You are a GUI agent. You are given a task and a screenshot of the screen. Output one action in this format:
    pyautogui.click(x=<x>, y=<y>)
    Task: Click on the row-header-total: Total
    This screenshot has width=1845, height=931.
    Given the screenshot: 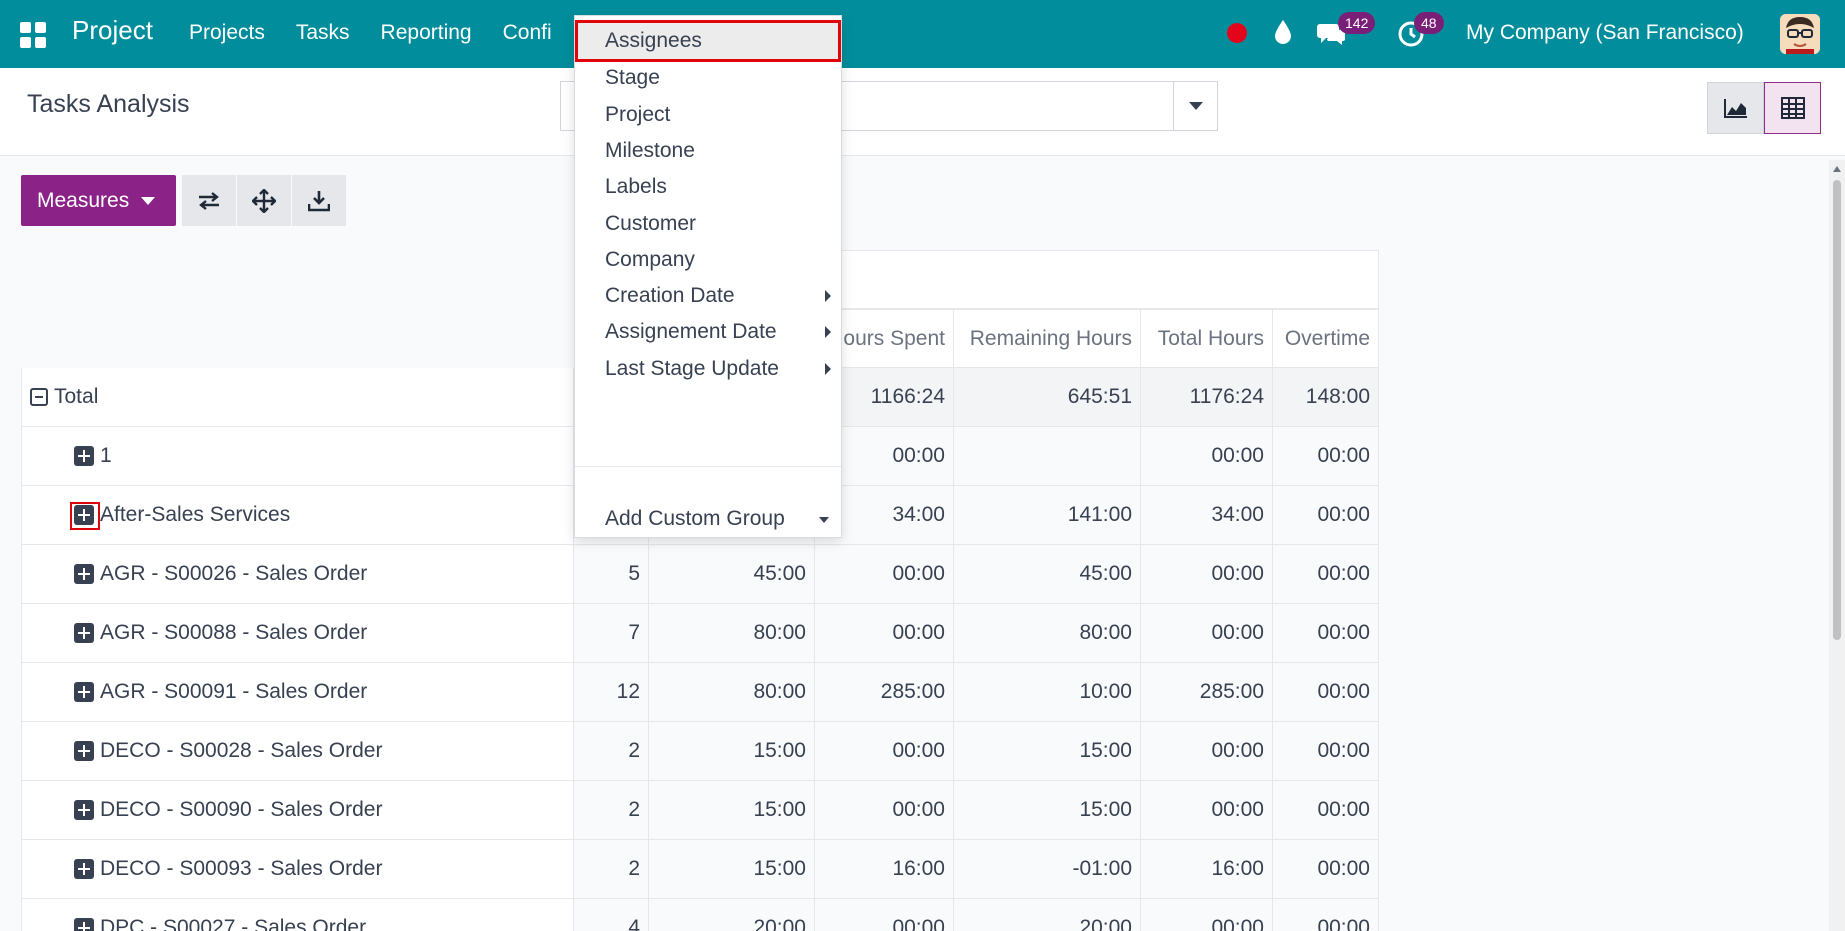 What is the action you would take?
    pyautogui.click(x=297, y=397)
    